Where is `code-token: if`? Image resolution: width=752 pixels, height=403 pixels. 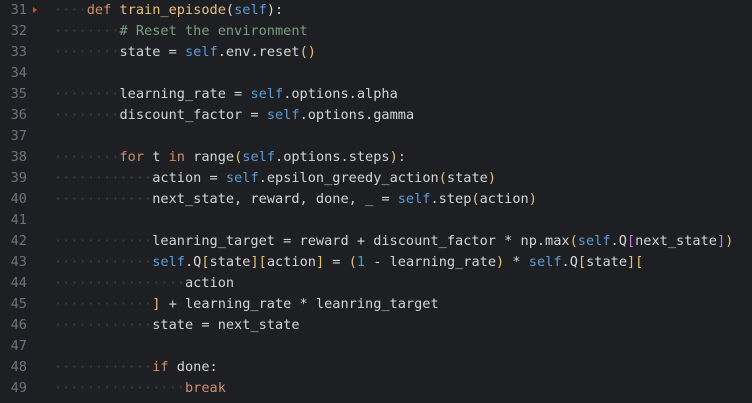
code-token: if is located at coordinates (164, 367).